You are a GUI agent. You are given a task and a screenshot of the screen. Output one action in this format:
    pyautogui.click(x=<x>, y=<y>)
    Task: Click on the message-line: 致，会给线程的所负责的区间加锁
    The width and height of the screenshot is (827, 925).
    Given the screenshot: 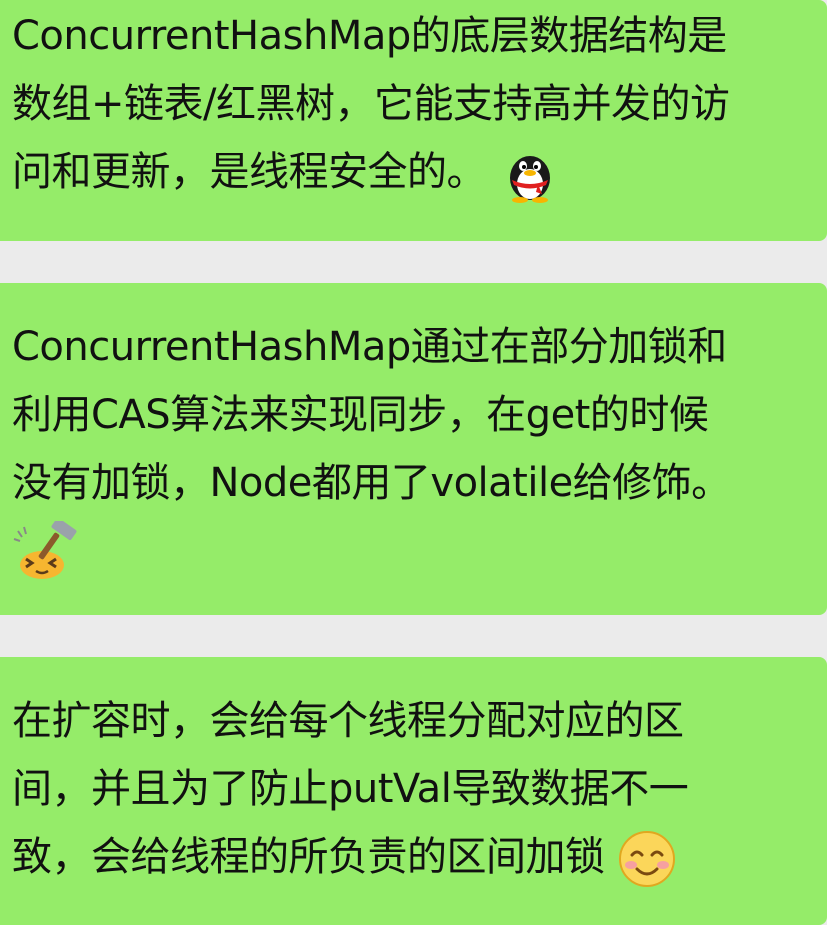 What is the action you would take?
    pyautogui.click(x=413, y=857)
    